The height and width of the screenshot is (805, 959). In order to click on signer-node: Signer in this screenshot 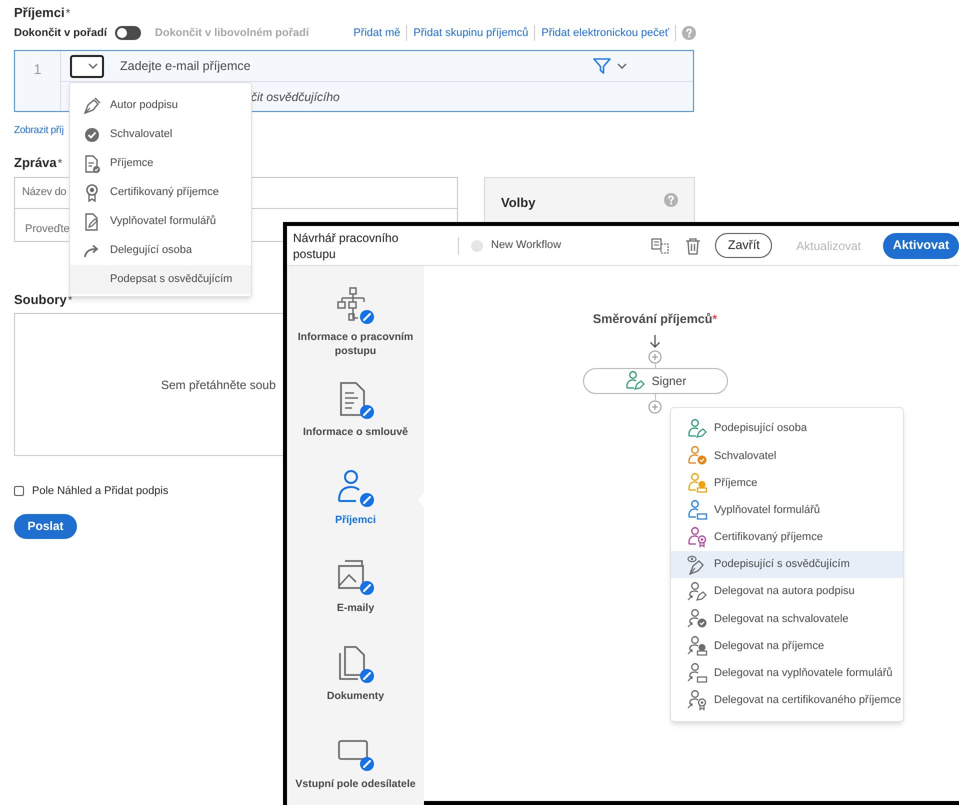, I will do `click(655, 381)`.